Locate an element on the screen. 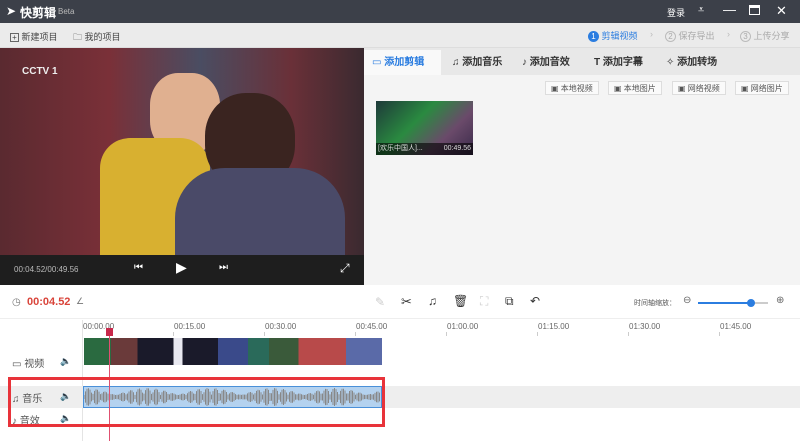 Image resolution: width=800 pixels, height=441 pixels. ruler-tick: 01:45.00 is located at coordinates (736, 326).